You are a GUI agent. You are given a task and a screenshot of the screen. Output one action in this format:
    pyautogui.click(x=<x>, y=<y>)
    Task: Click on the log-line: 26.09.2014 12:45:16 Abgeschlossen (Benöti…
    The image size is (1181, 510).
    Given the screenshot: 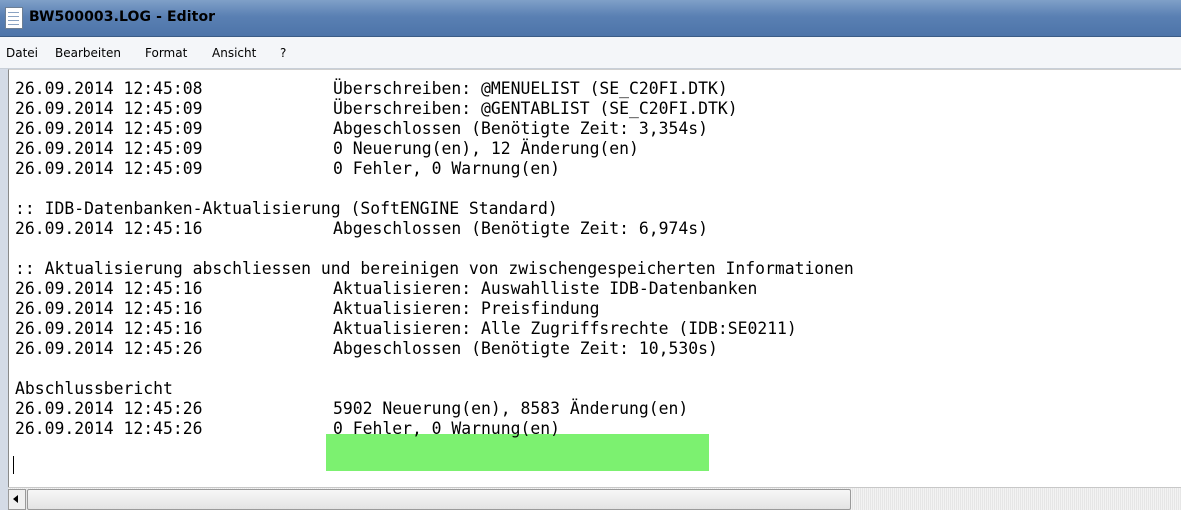 What is the action you would take?
    pyautogui.click(x=361, y=228)
    